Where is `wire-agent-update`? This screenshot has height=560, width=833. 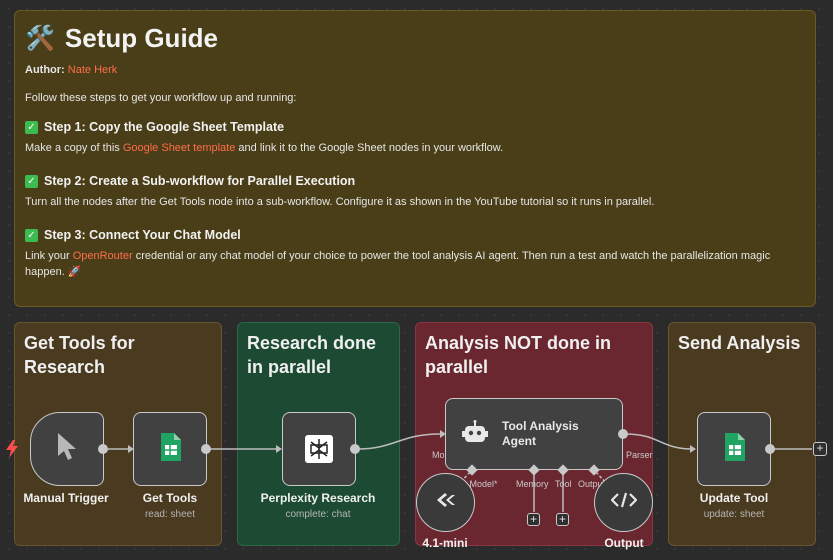
wire-agent-update is located at coordinates (659, 441).